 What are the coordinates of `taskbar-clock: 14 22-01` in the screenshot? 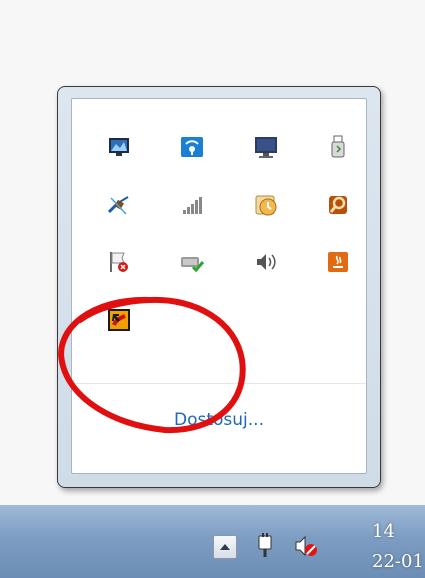 It's located at (398, 547).